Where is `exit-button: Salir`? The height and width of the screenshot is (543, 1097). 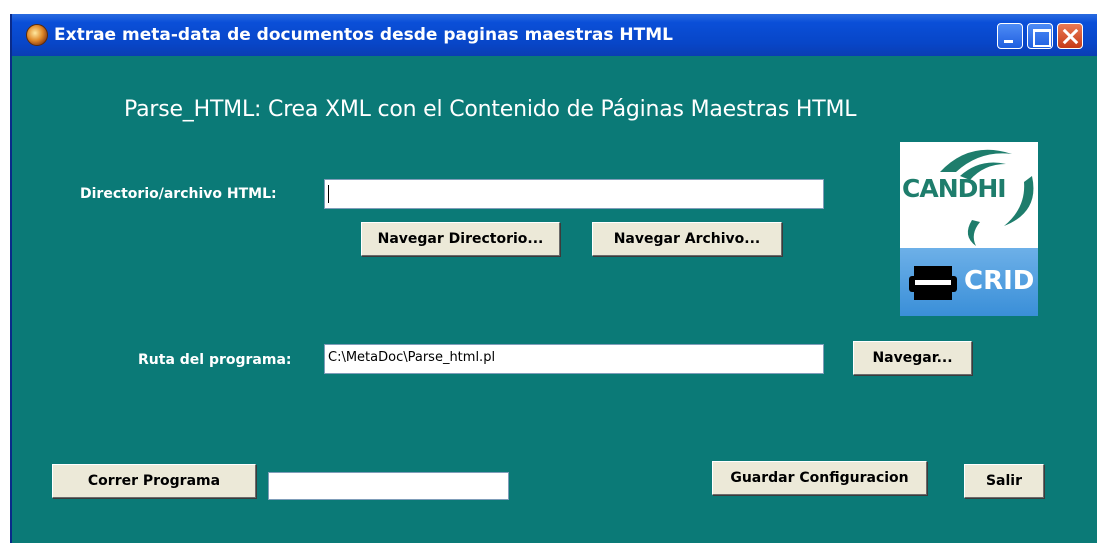 exit-button: Salir is located at coordinates (1004, 481).